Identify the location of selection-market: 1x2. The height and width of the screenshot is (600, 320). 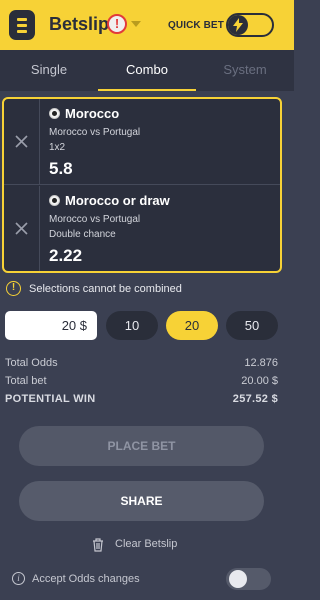
(57, 147).